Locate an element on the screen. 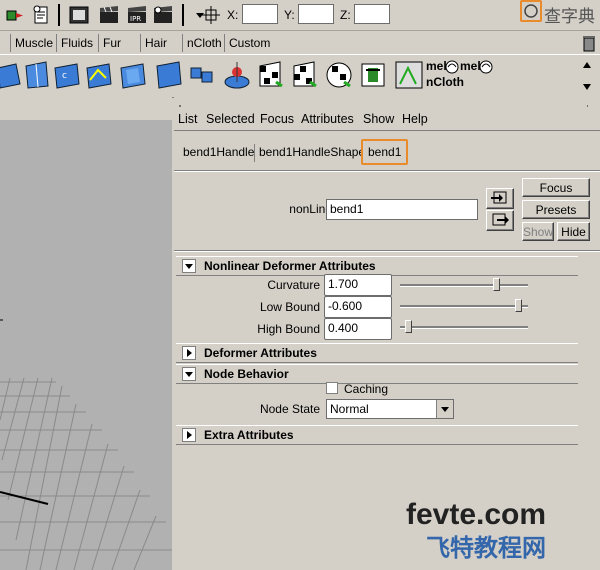 Image resolution: width=600 pixels, height=570 pixels. x-label: X: is located at coordinates (233, 15).